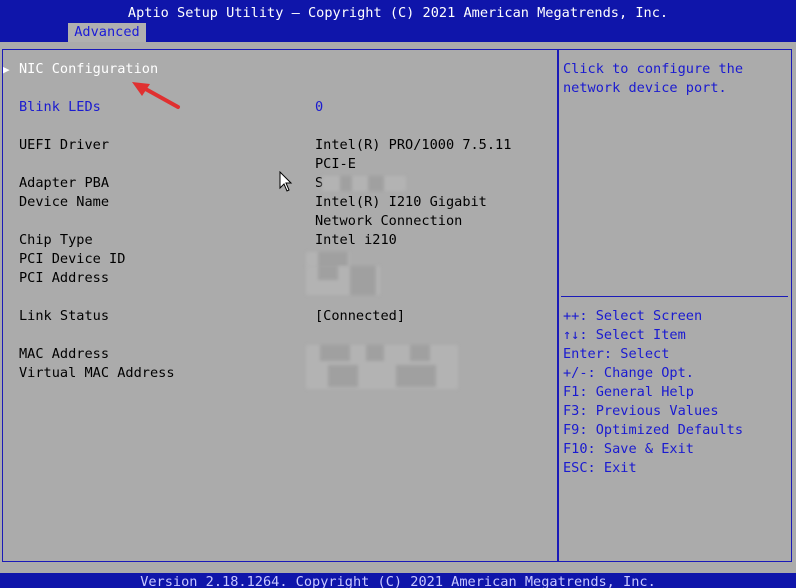 The width and height of the screenshot is (796, 588). Describe the element at coordinates (628, 449) in the screenshot. I see `key-hint: F10: Save & Exit` at that location.